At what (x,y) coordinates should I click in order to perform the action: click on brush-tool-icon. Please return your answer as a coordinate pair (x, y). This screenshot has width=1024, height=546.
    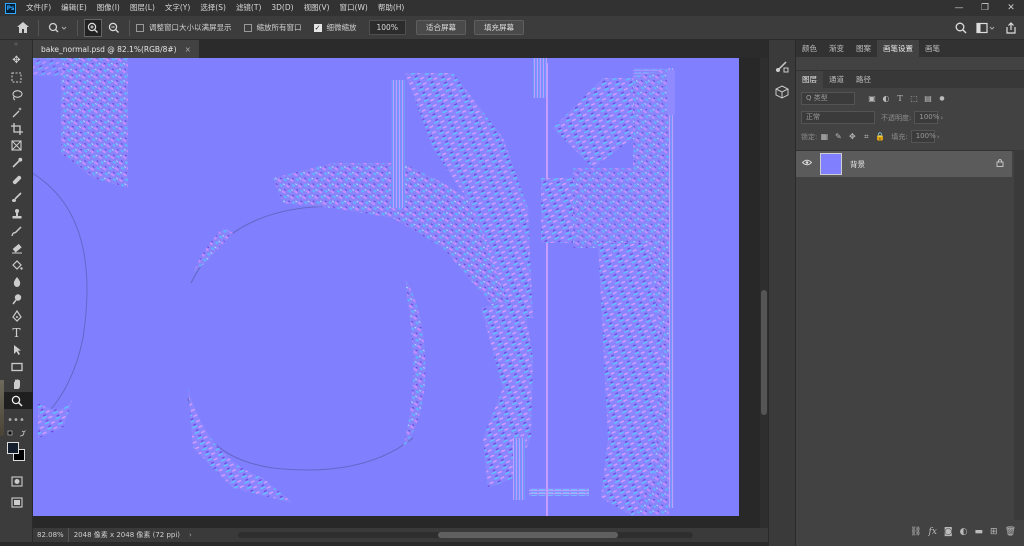
    Looking at the image, I should click on (16, 196).